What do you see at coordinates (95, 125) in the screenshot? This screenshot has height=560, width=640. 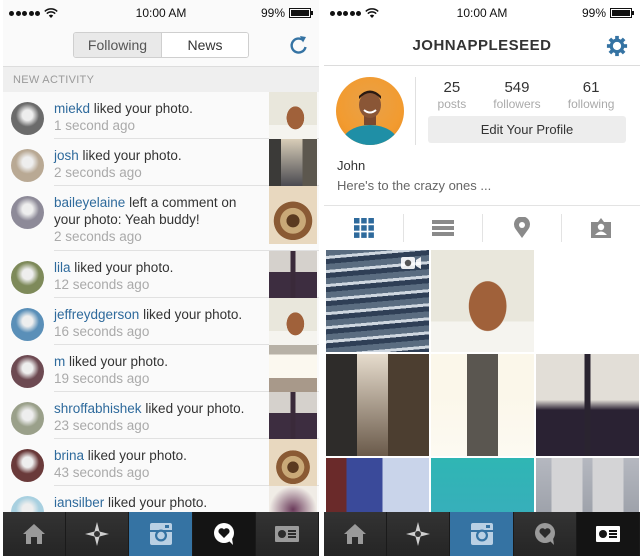 I see `activity-time: 1 second ago` at bounding box center [95, 125].